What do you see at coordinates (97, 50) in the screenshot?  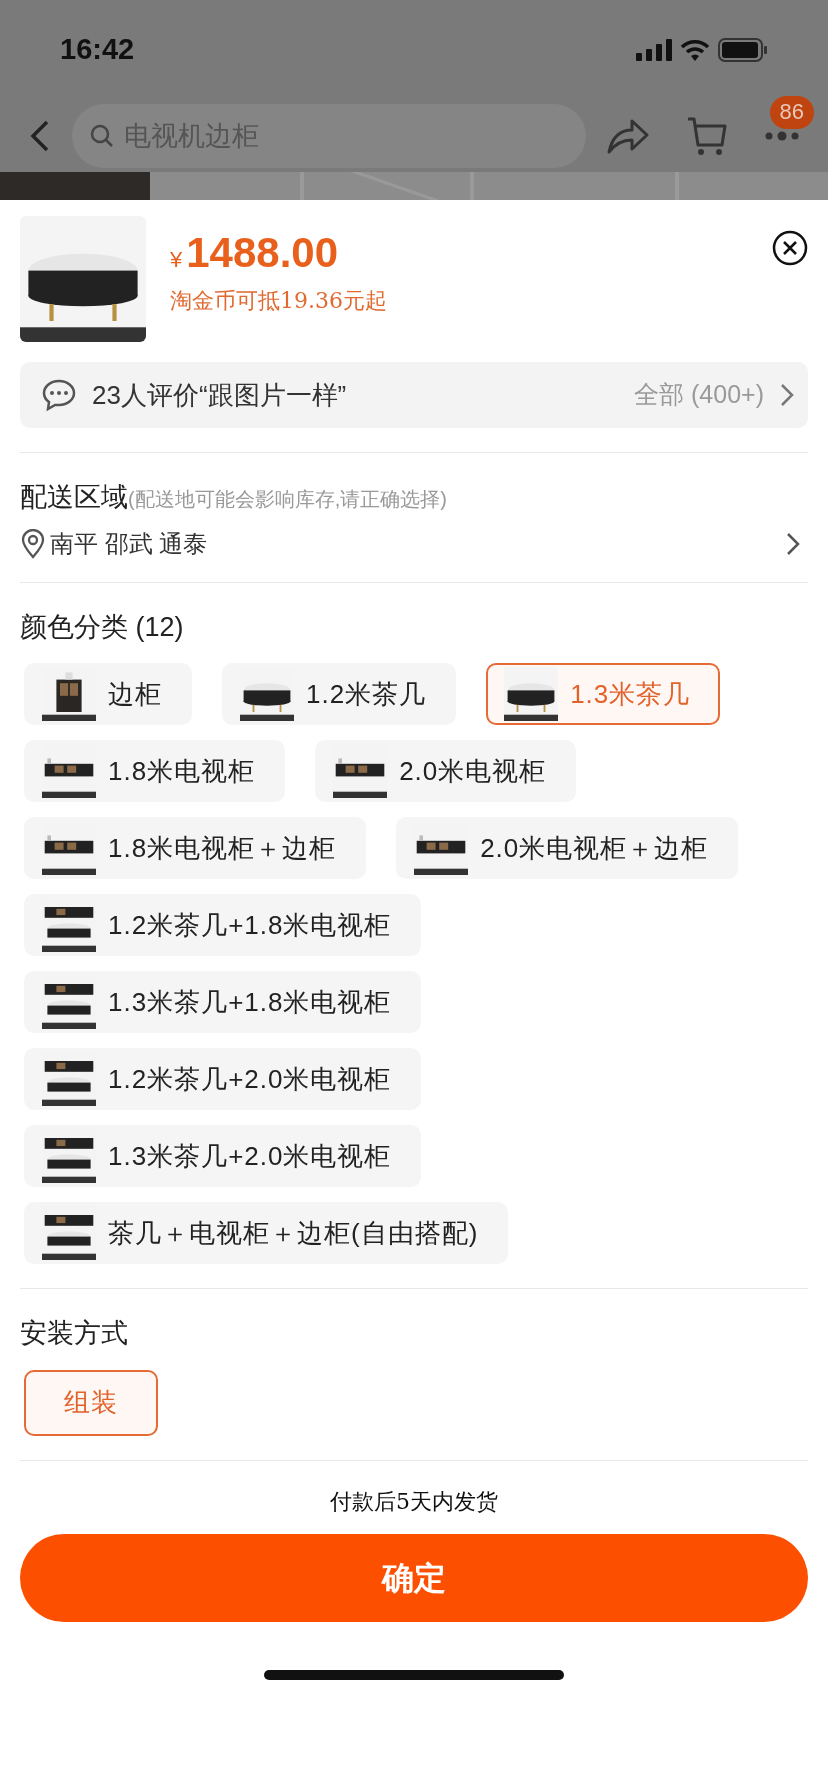 I see `status-time: 16:42` at bounding box center [97, 50].